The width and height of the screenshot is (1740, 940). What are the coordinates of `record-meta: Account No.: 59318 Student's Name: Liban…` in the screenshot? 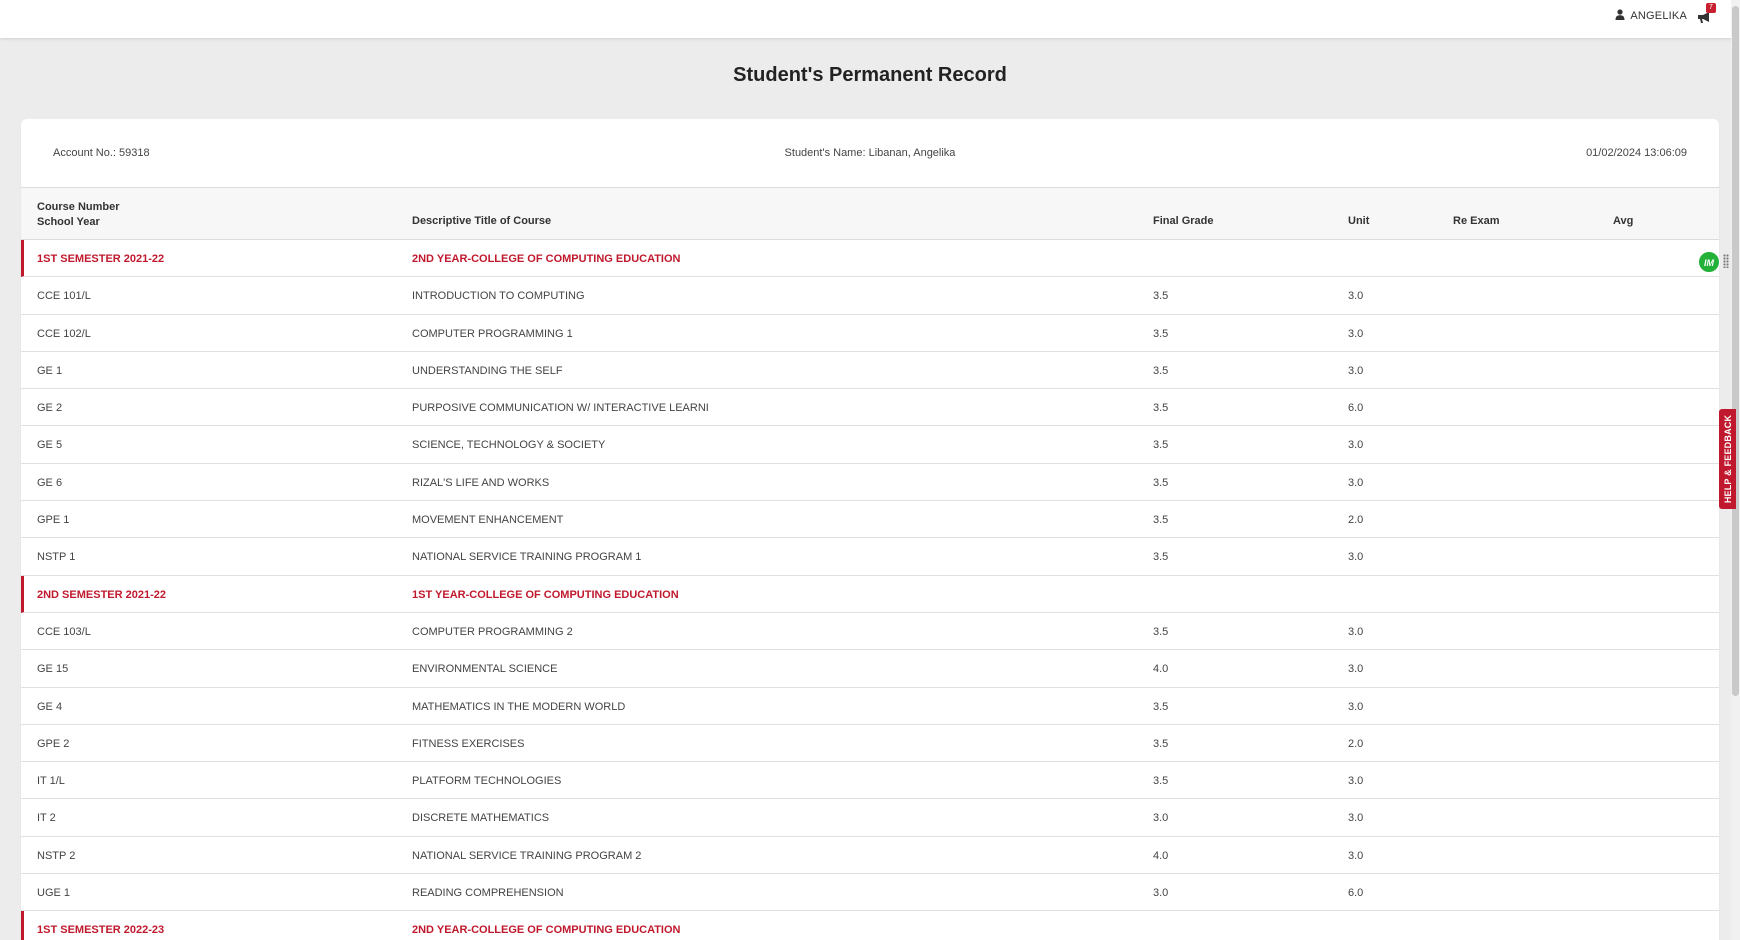 It's located at (870, 153).